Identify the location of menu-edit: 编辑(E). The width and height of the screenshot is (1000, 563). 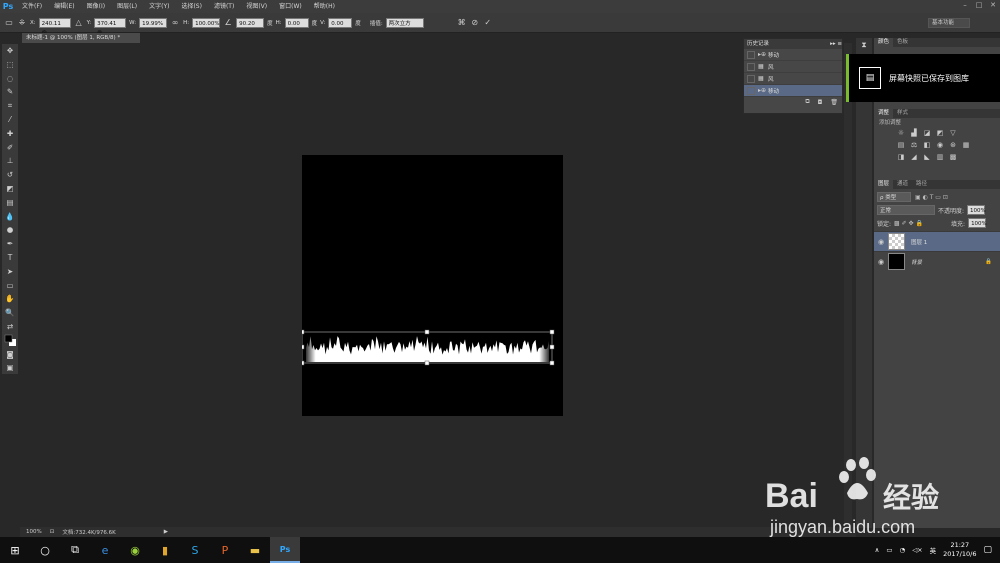
(64, 6).